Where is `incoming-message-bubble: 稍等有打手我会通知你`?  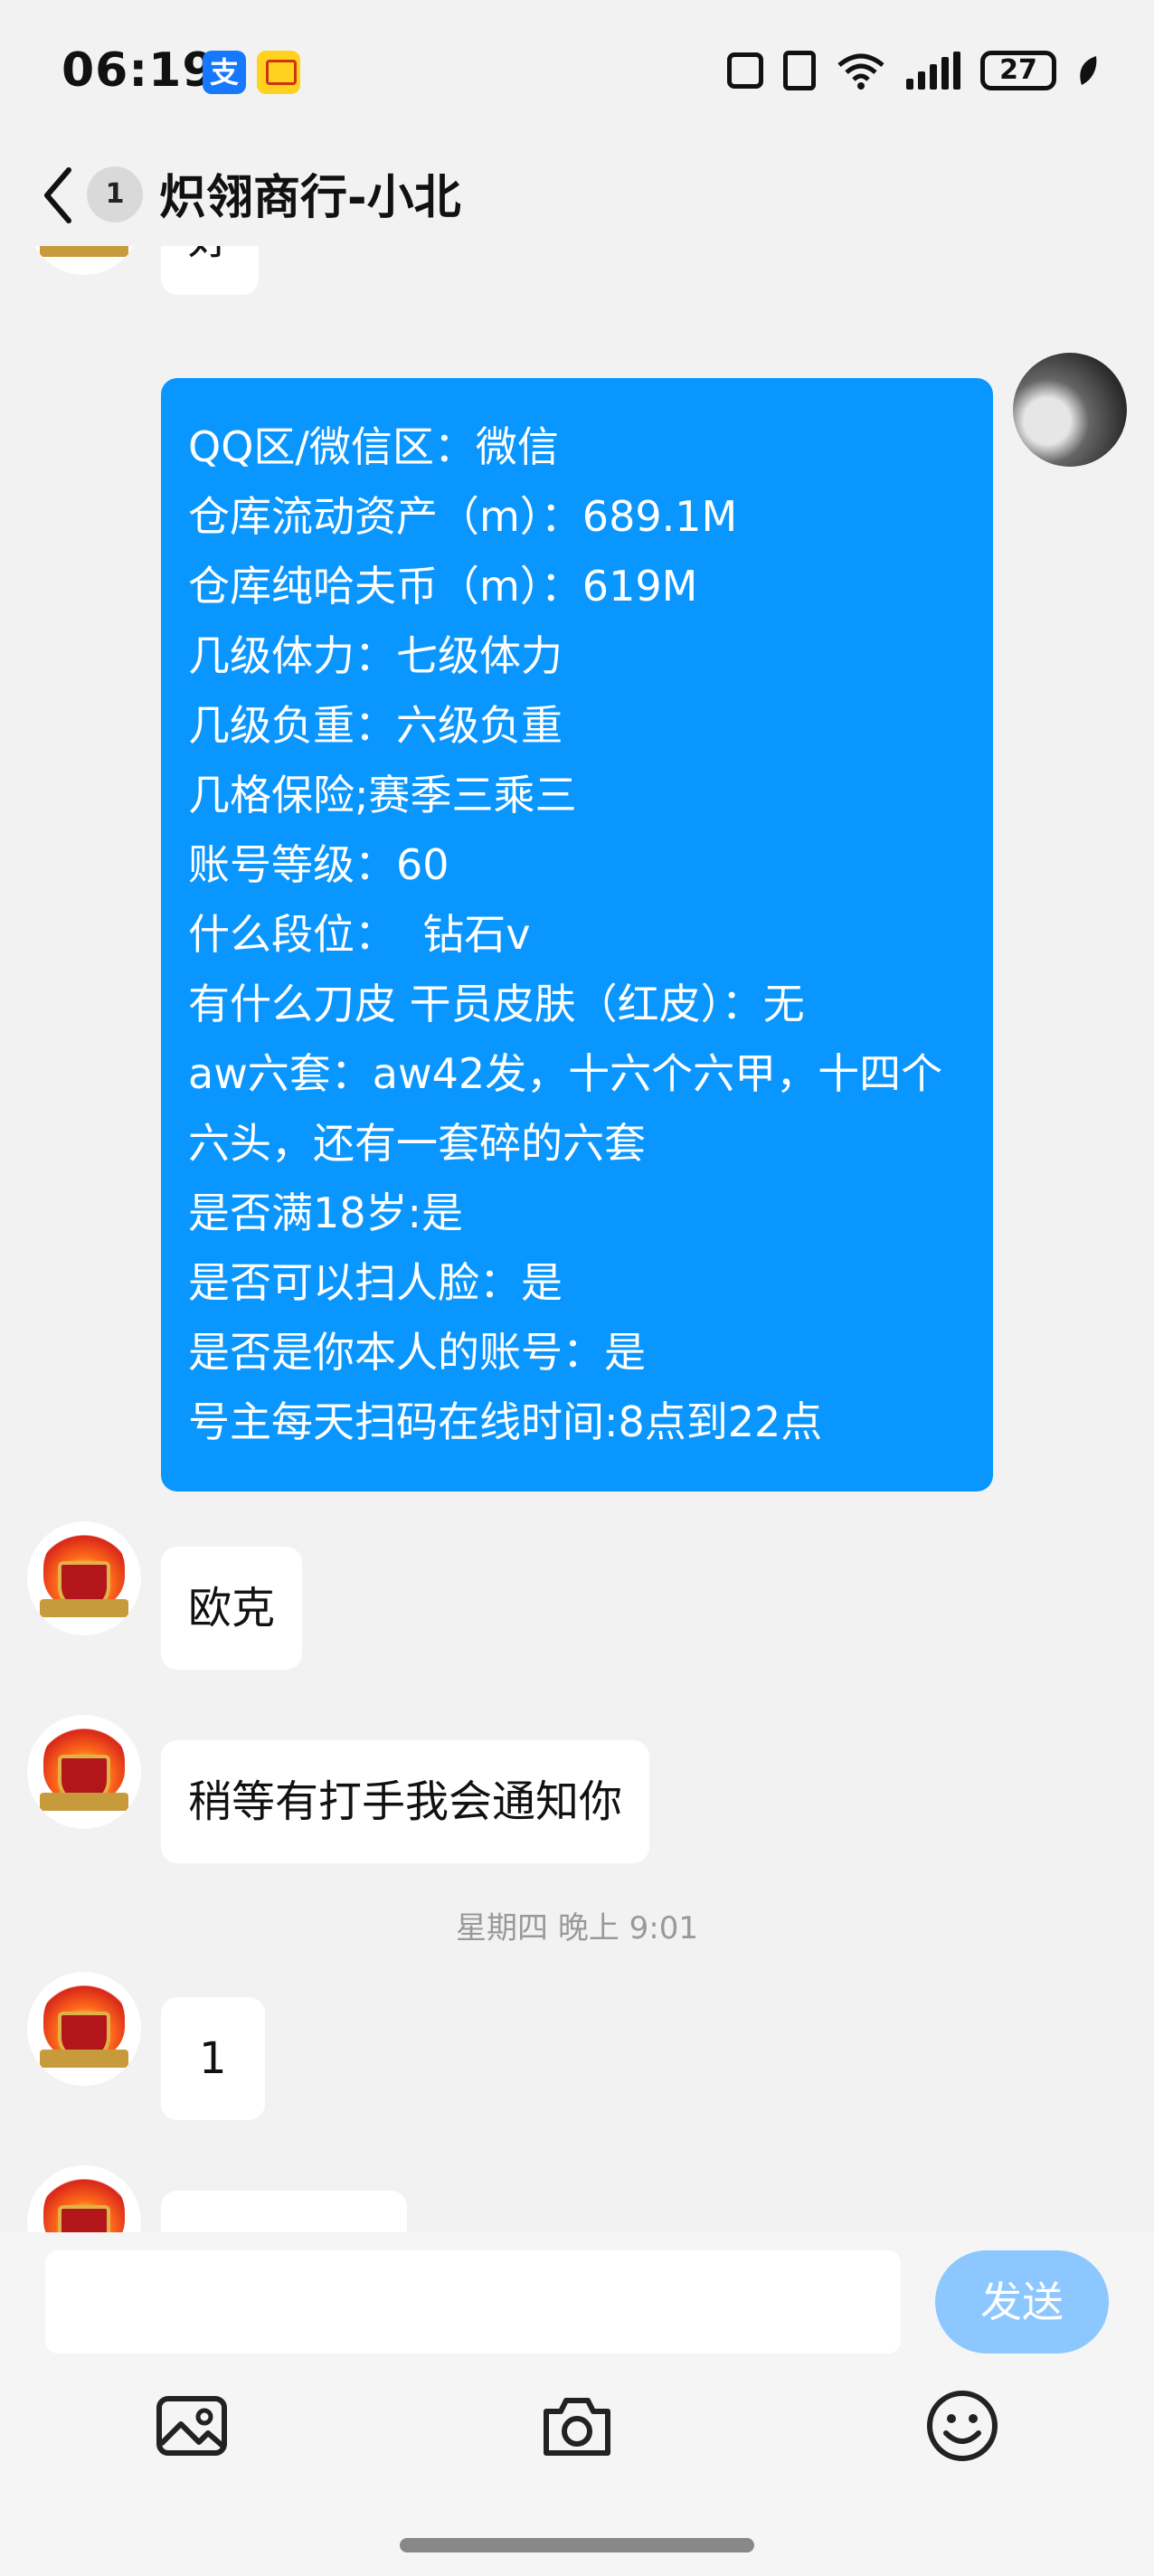 incoming-message-bubble: 稍等有打手我会通知你 is located at coordinates (405, 1802).